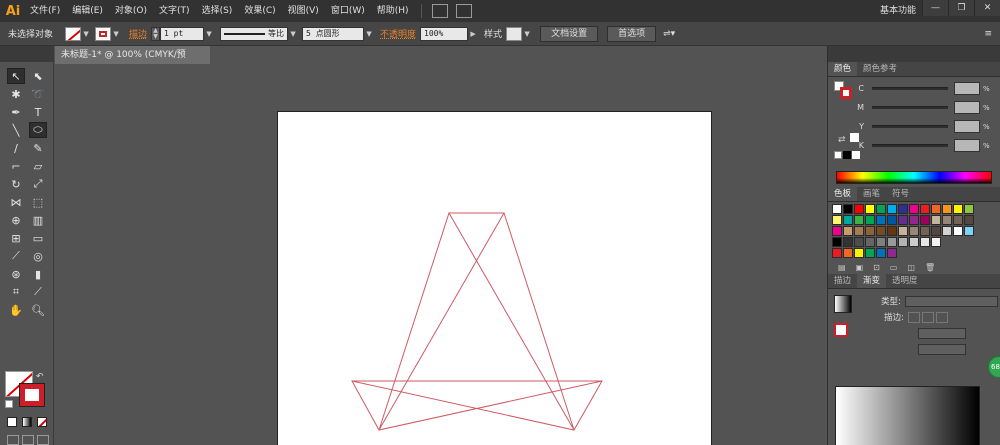 The image size is (1000, 445). What do you see at coordinates (16, 184) in the screenshot?
I see `rotate-tool-icon: ↻` at bounding box center [16, 184].